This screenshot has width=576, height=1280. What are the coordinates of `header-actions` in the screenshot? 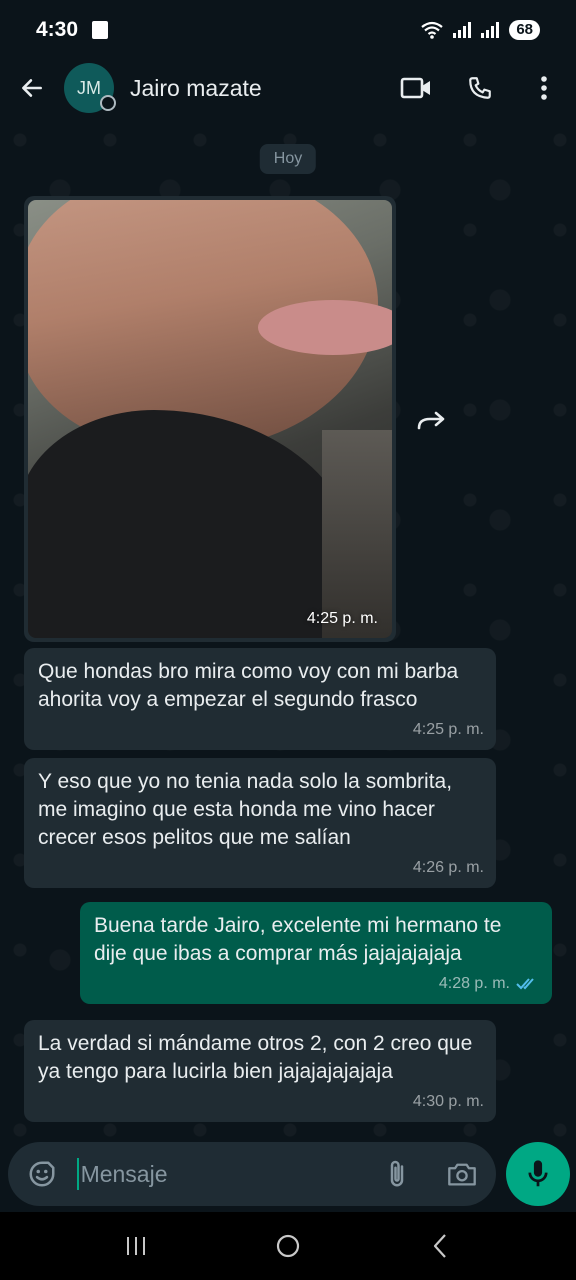 It's located at (480, 88).